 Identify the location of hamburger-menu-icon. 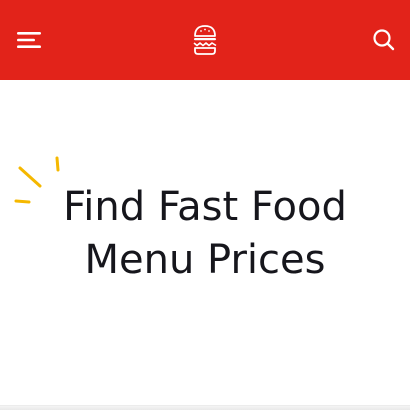
(29, 40).